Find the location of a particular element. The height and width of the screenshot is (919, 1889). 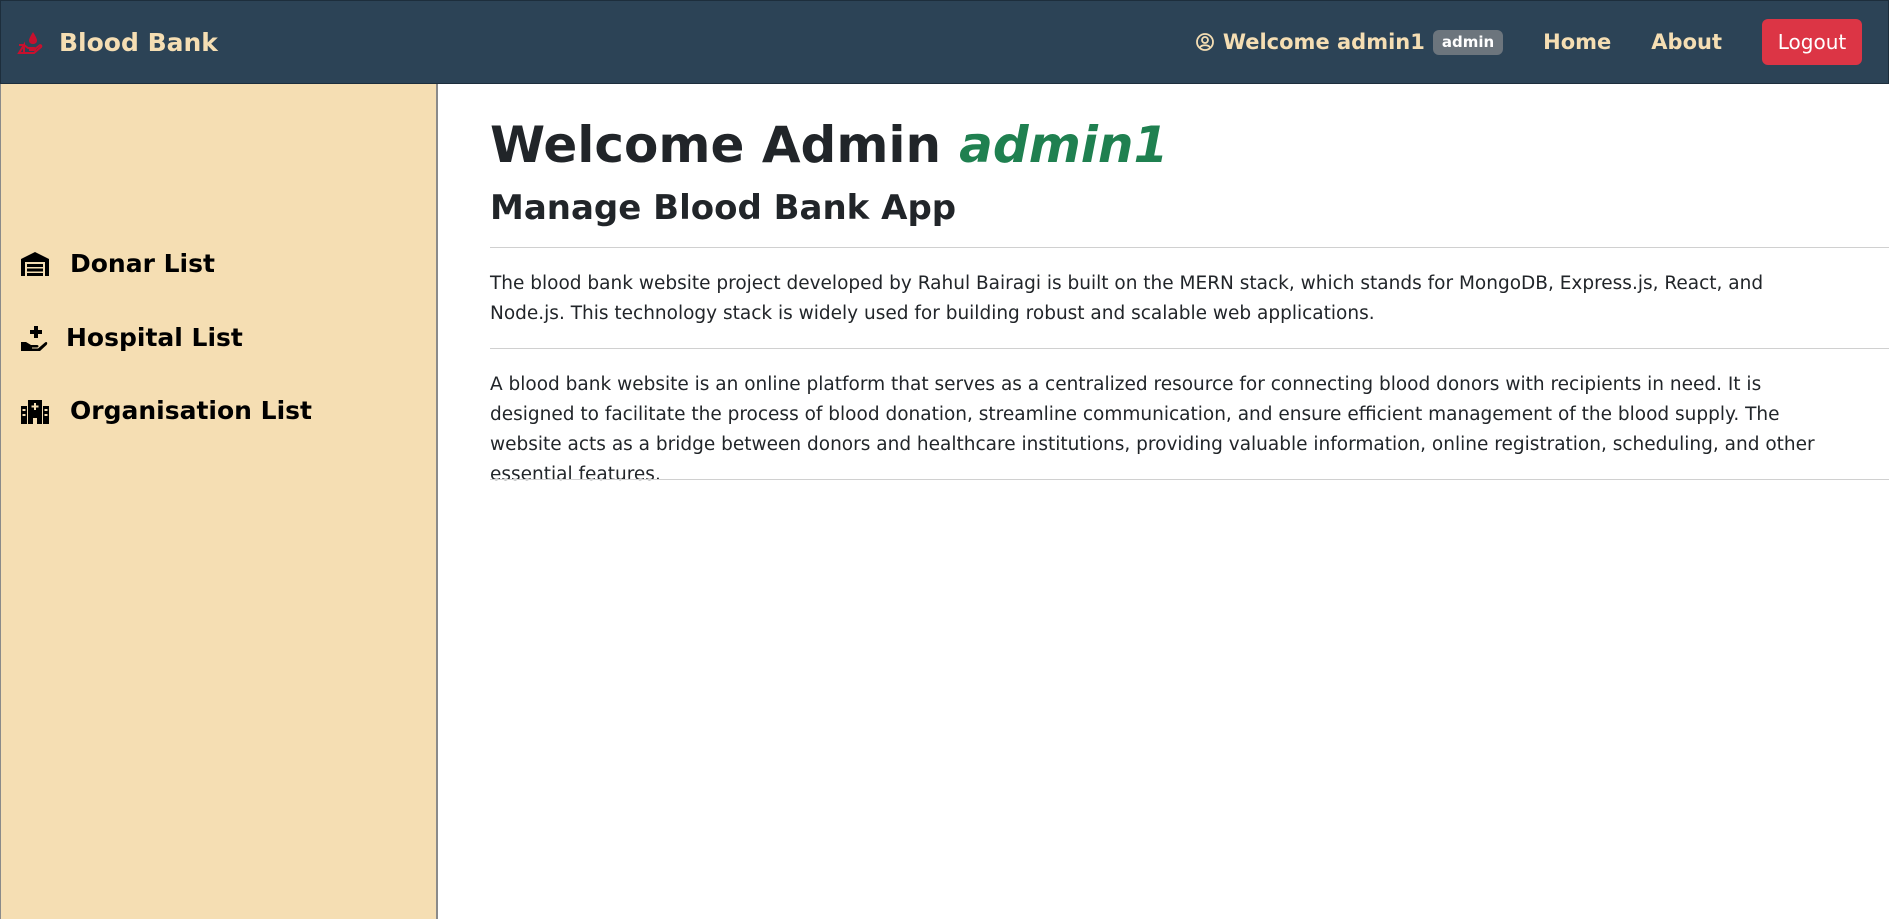

page-subtitle: Manage Blood Bank App is located at coordinates (723, 208).